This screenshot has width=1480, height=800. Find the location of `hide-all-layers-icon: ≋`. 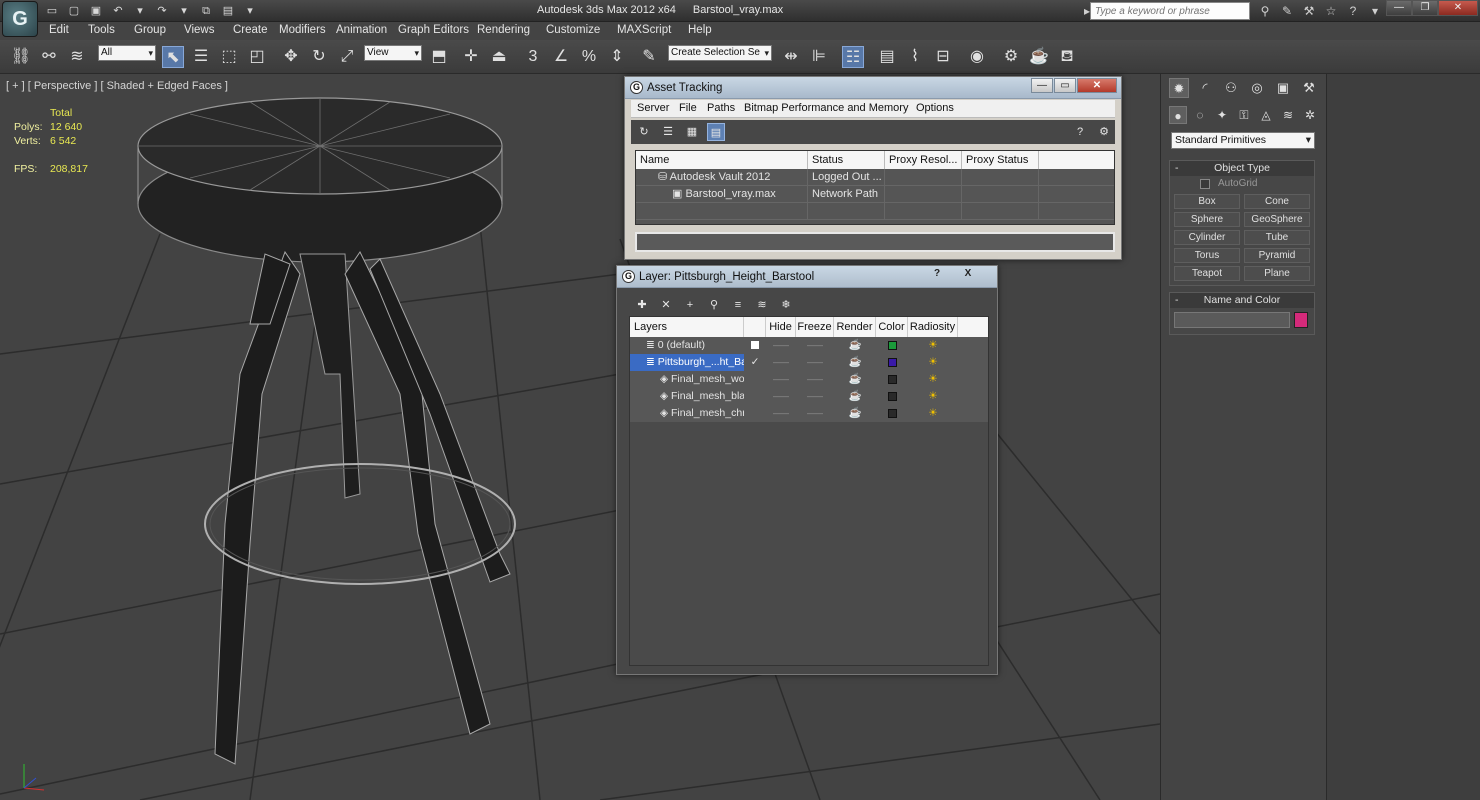

hide-all-layers-icon: ≋ is located at coordinates (762, 305).